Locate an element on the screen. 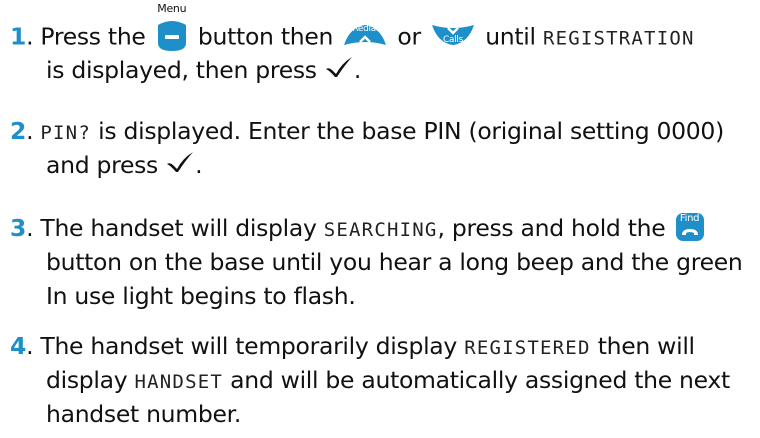 This screenshot has width=760, height=438. step-text: In use light begins to flash. is located at coordinates (201, 296).